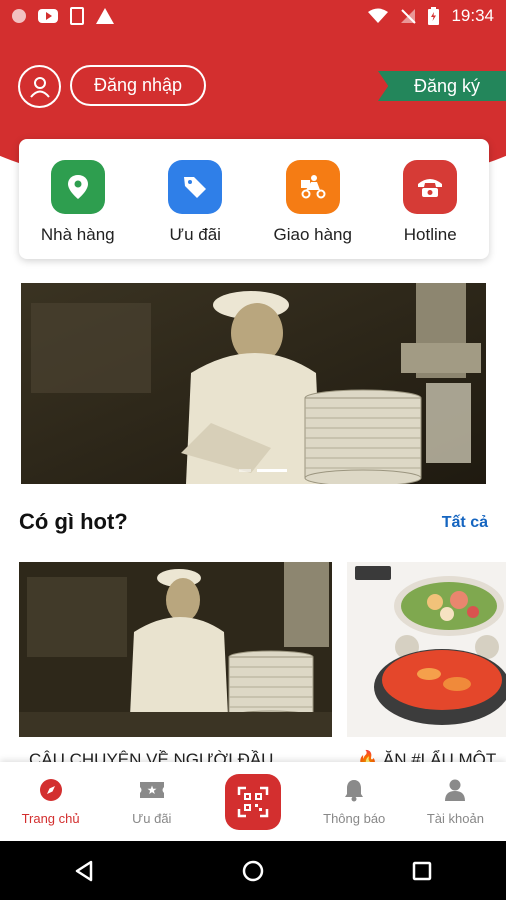  What do you see at coordinates (195, 234) in the screenshot?
I see `quick-action-label: Ưu đãi` at bounding box center [195, 234].